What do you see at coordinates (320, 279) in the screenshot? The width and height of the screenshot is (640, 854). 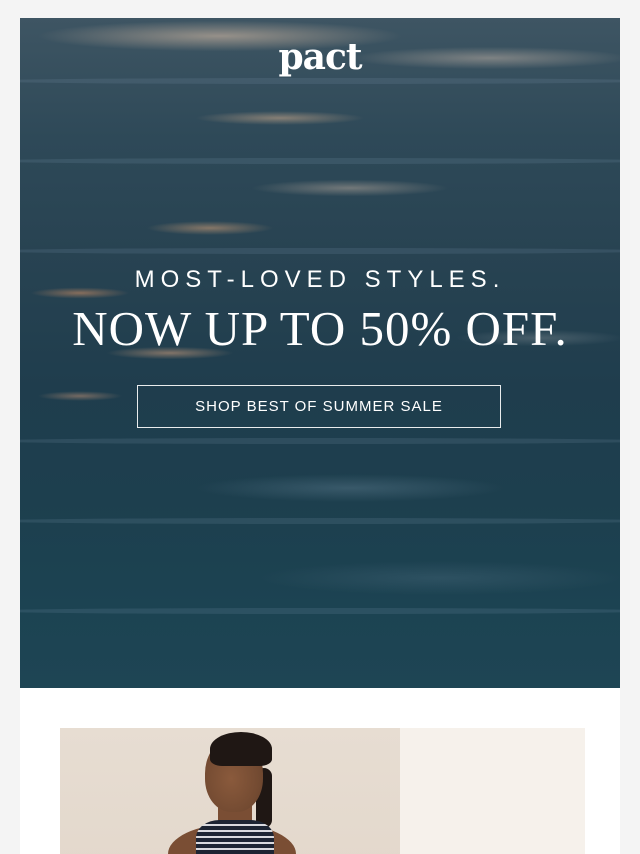 I see `hero-eyebrow: MOST-LOVED STYLES.` at bounding box center [320, 279].